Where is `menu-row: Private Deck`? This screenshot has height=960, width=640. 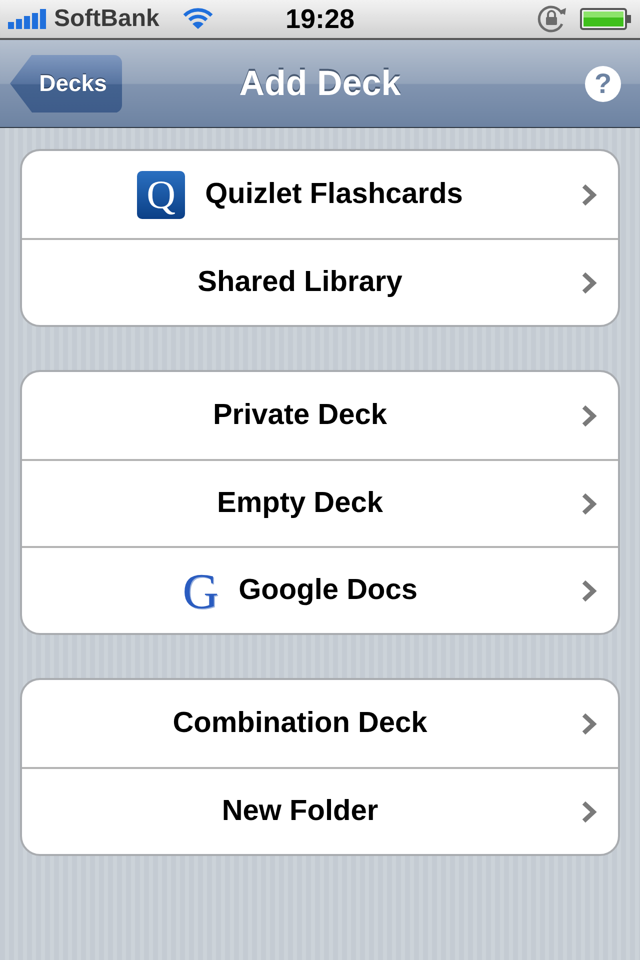 menu-row: Private Deck is located at coordinates (320, 415).